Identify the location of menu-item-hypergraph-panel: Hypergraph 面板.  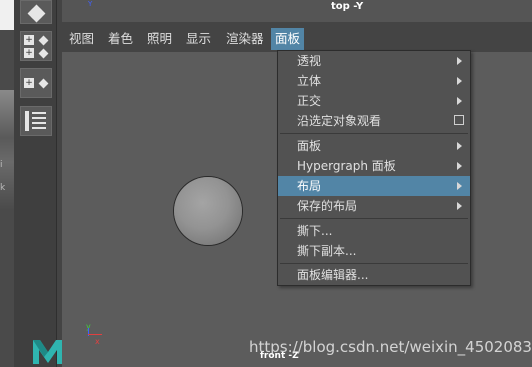
(374, 166).